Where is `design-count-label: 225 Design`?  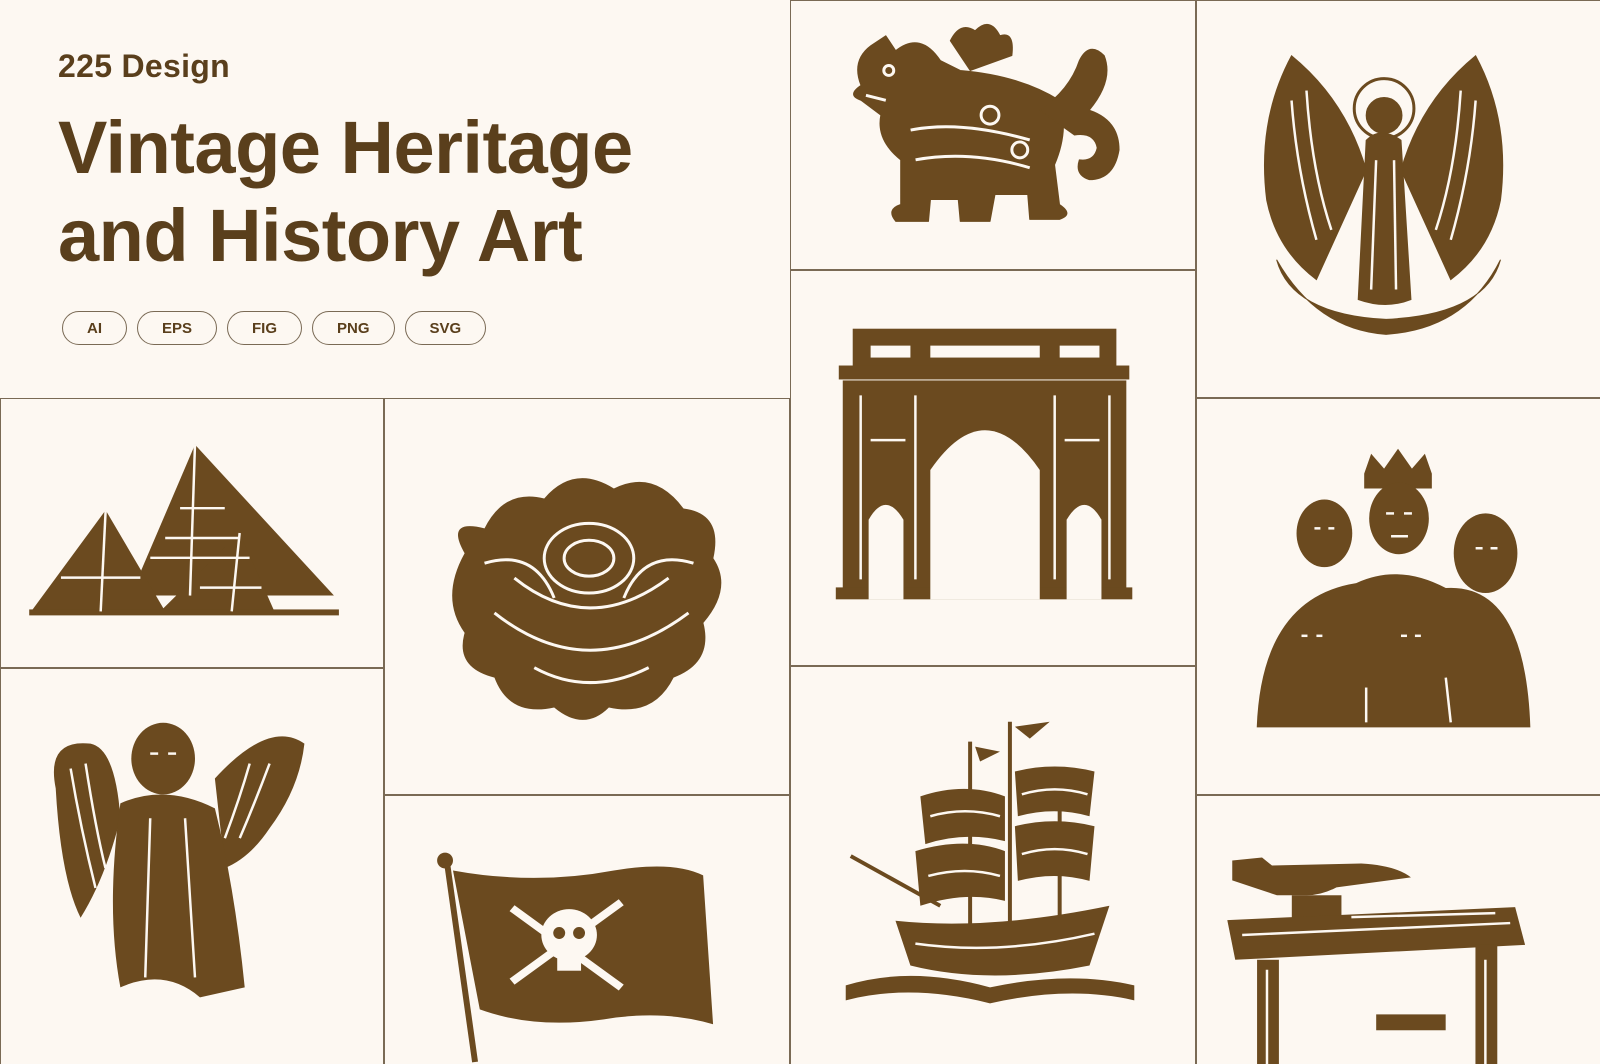 design-count-label: 225 Design is located at coordinates (144, 66).